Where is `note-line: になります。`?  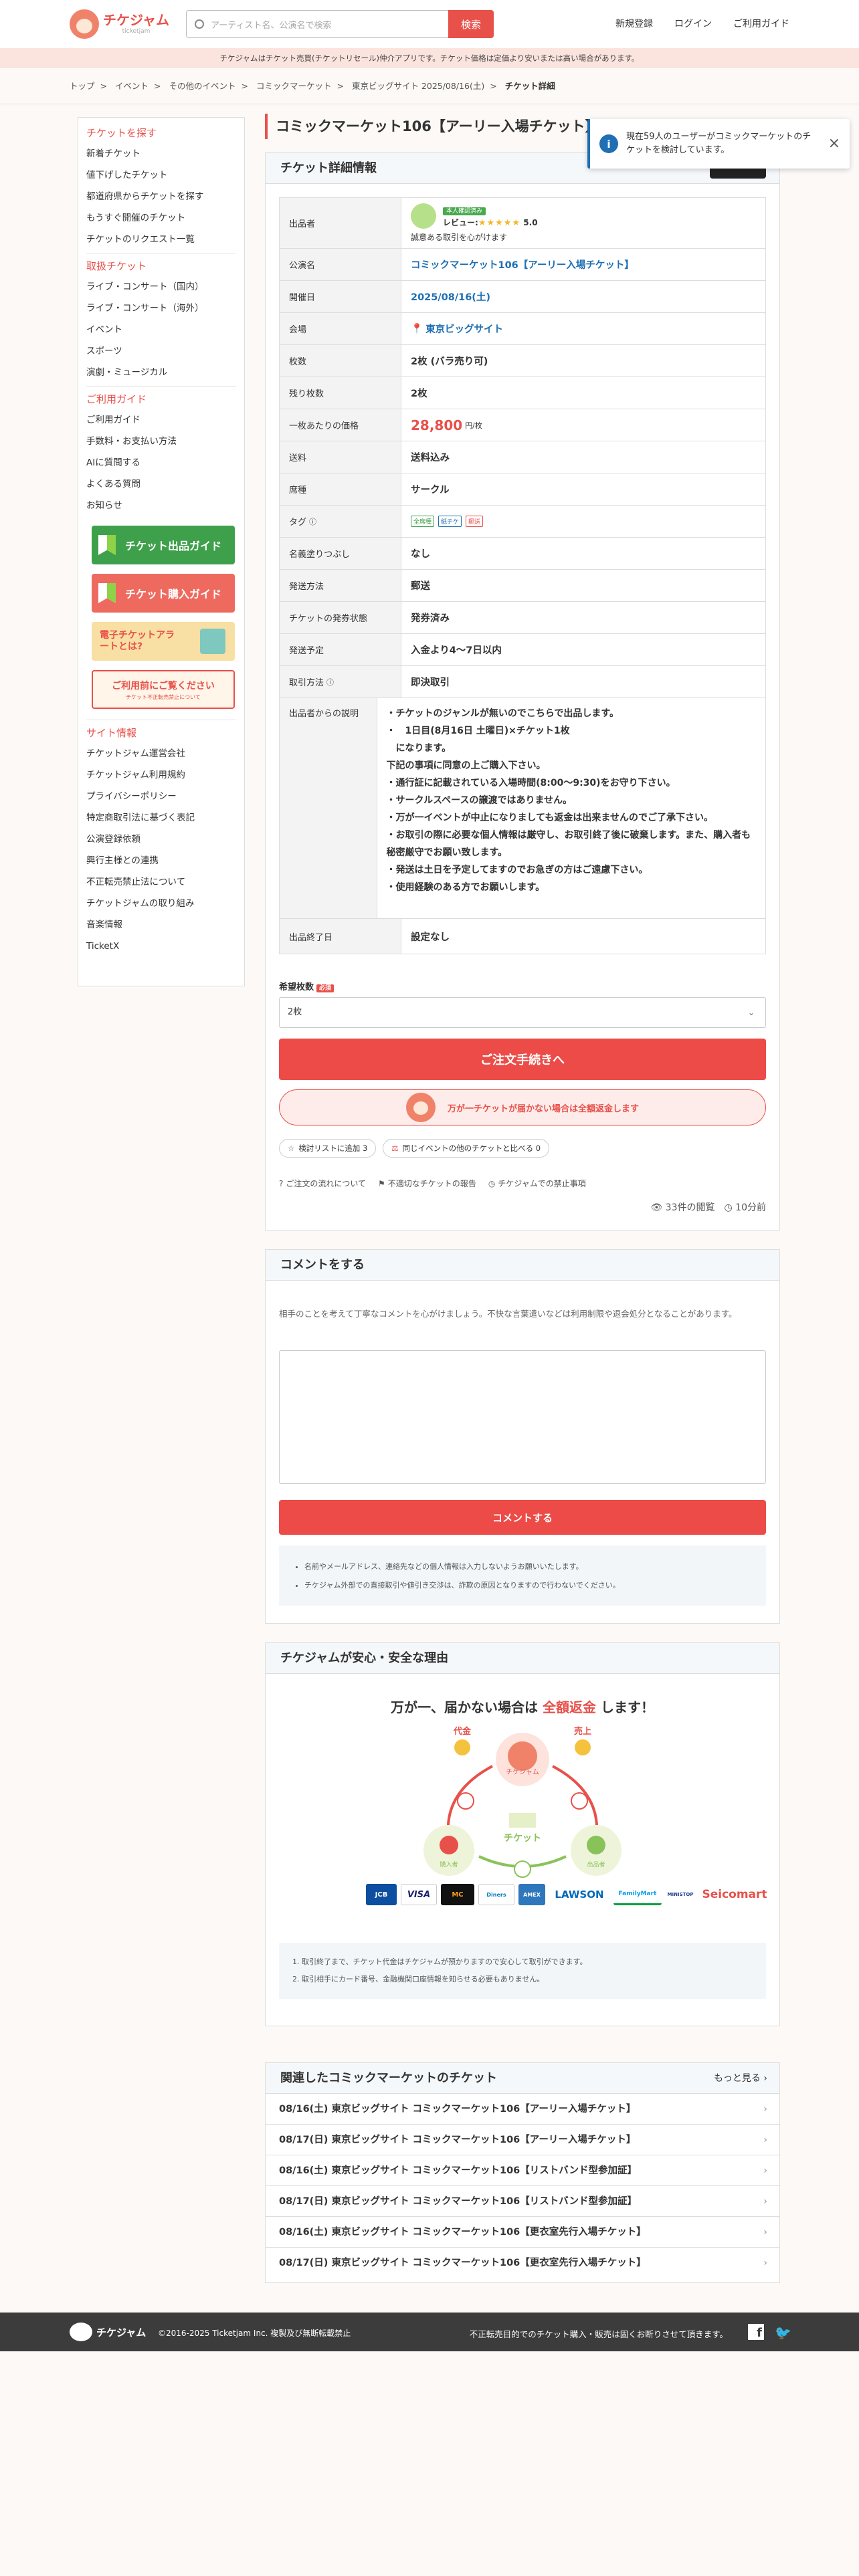
note-line: になります。 is located at coordinates (419, 748).